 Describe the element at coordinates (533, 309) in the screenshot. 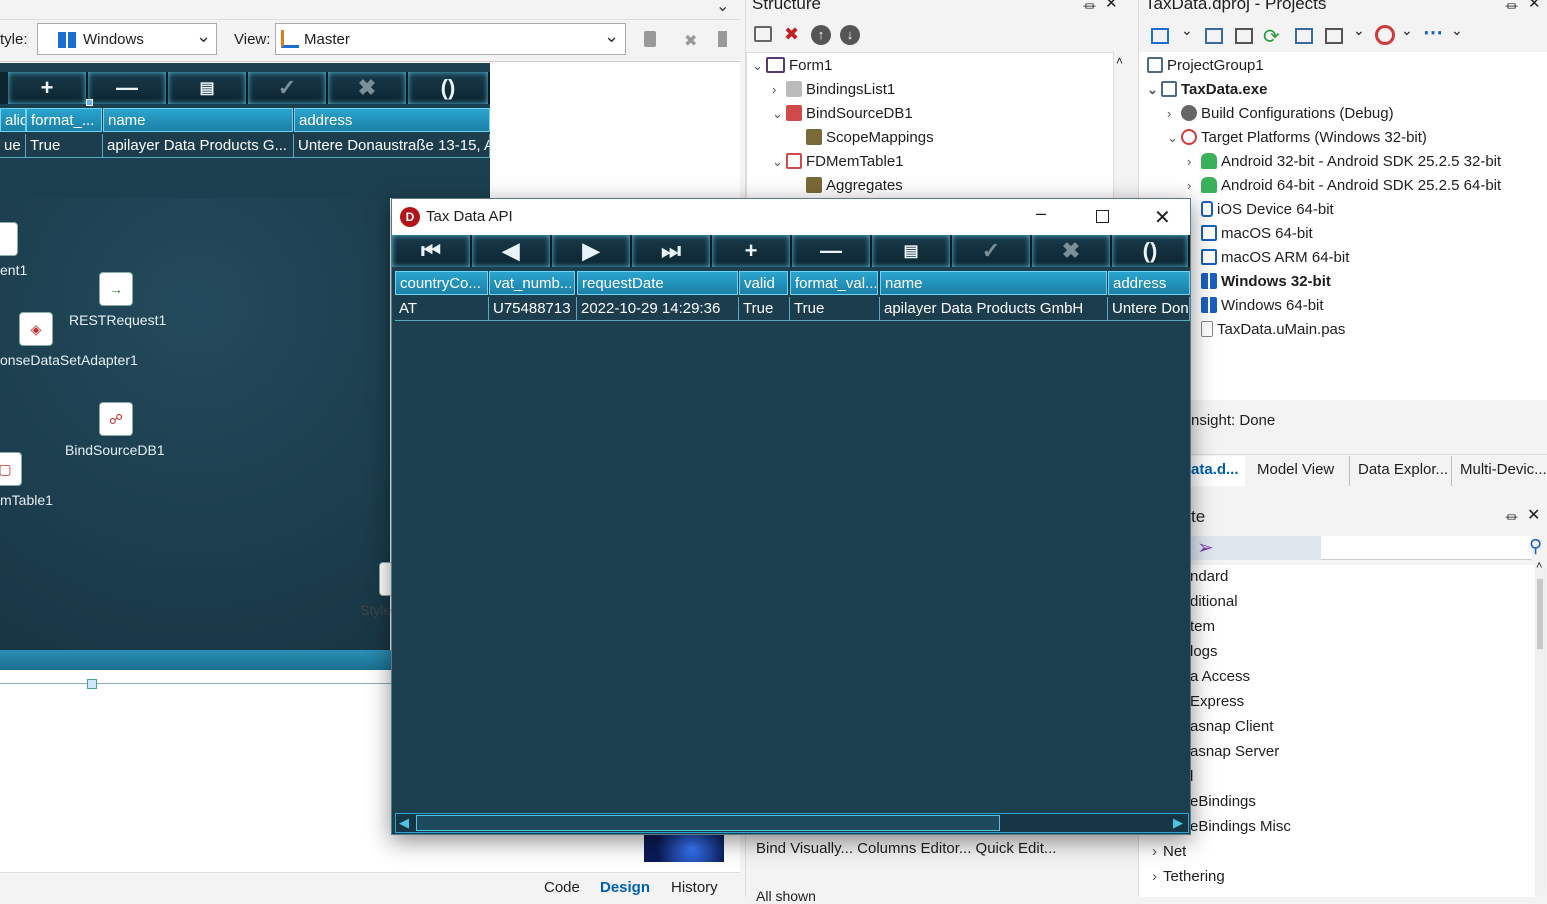

I see `grid-cell: U75488713` at that location.